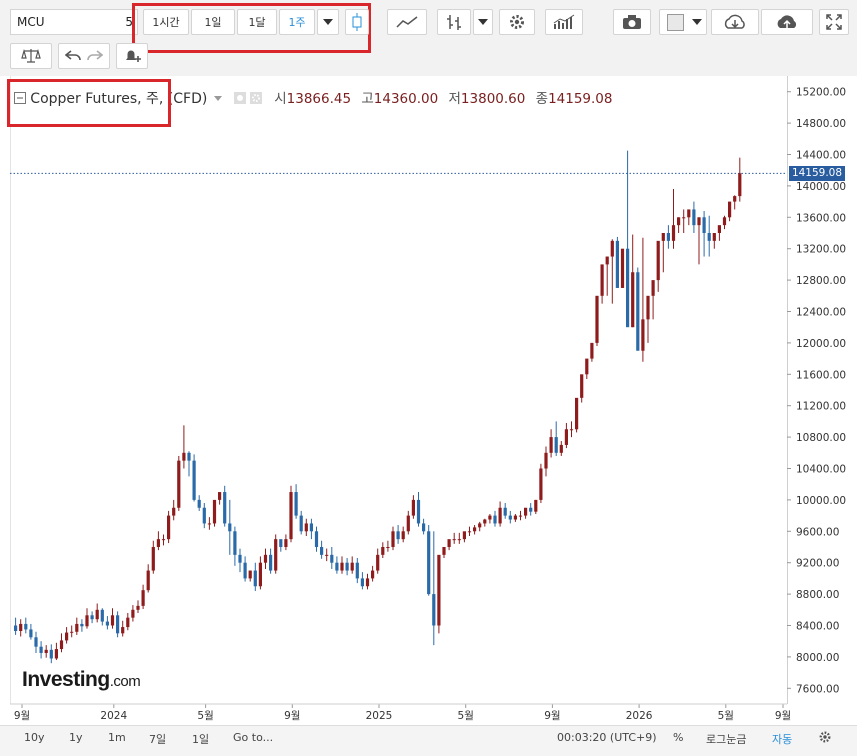 The width and height of the screenshot is (857, 756). What do you see at coordinates (402, 713) in the screenshot?
I see `time-tick-labels: 9월 2024 5월 9월 2025 5월 9월 2026 5월 9월` at bounding box center [402, 713].